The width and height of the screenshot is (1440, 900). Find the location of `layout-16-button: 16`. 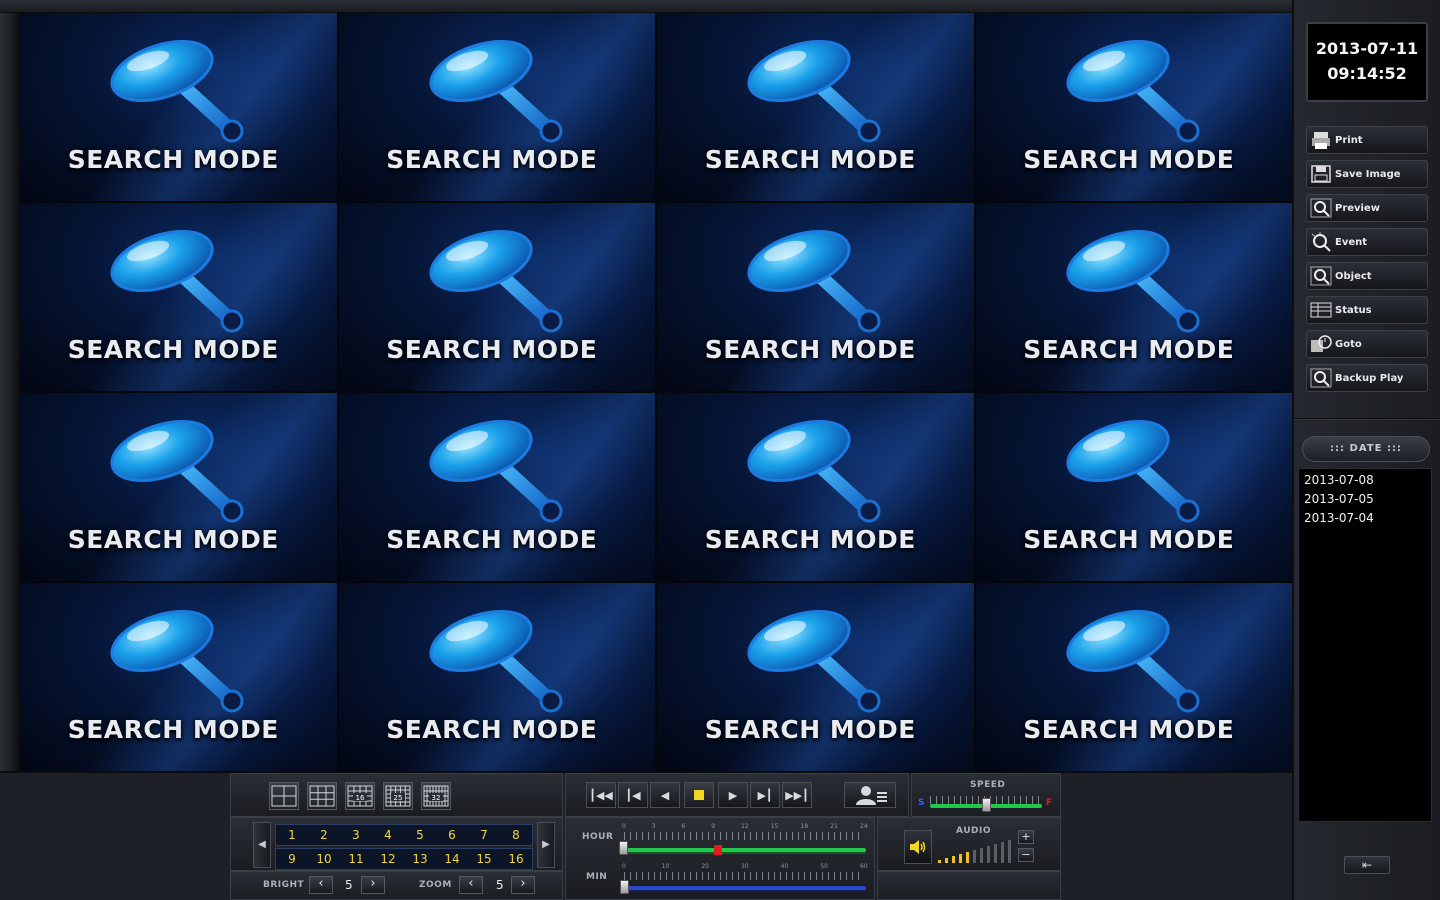

layout-16-button: 16 is located at coordinates (360, 796).